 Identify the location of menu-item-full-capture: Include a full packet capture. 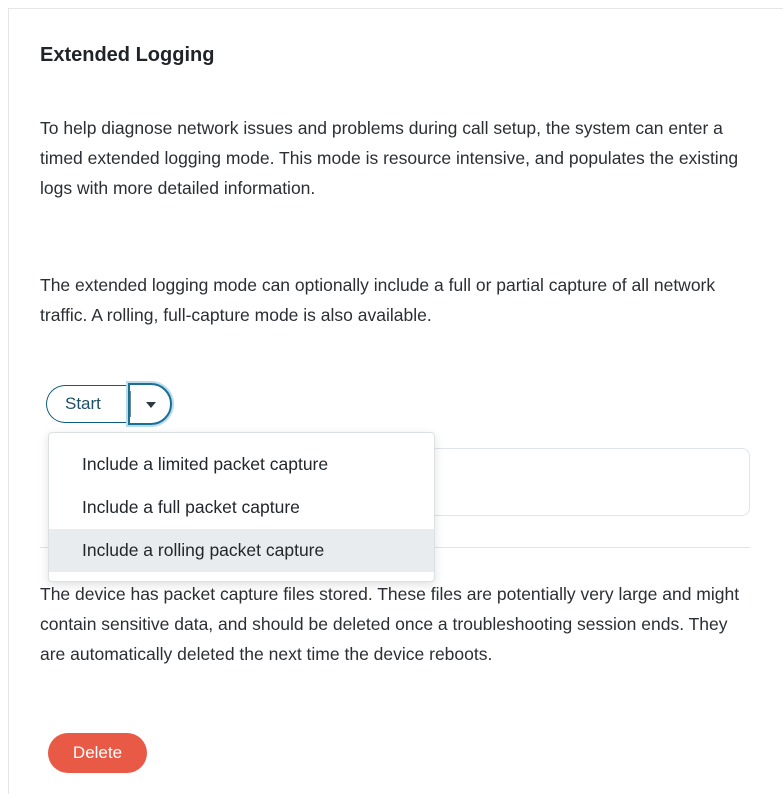
(241, 507).